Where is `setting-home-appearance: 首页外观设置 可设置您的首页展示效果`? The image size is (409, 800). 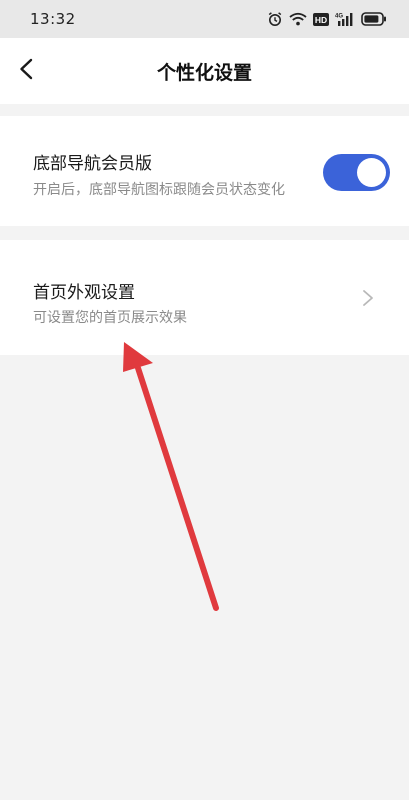
setting-home-appearance: 首页外观设置 可设置您的首页展示效果 is located at coordinates (204, 297).